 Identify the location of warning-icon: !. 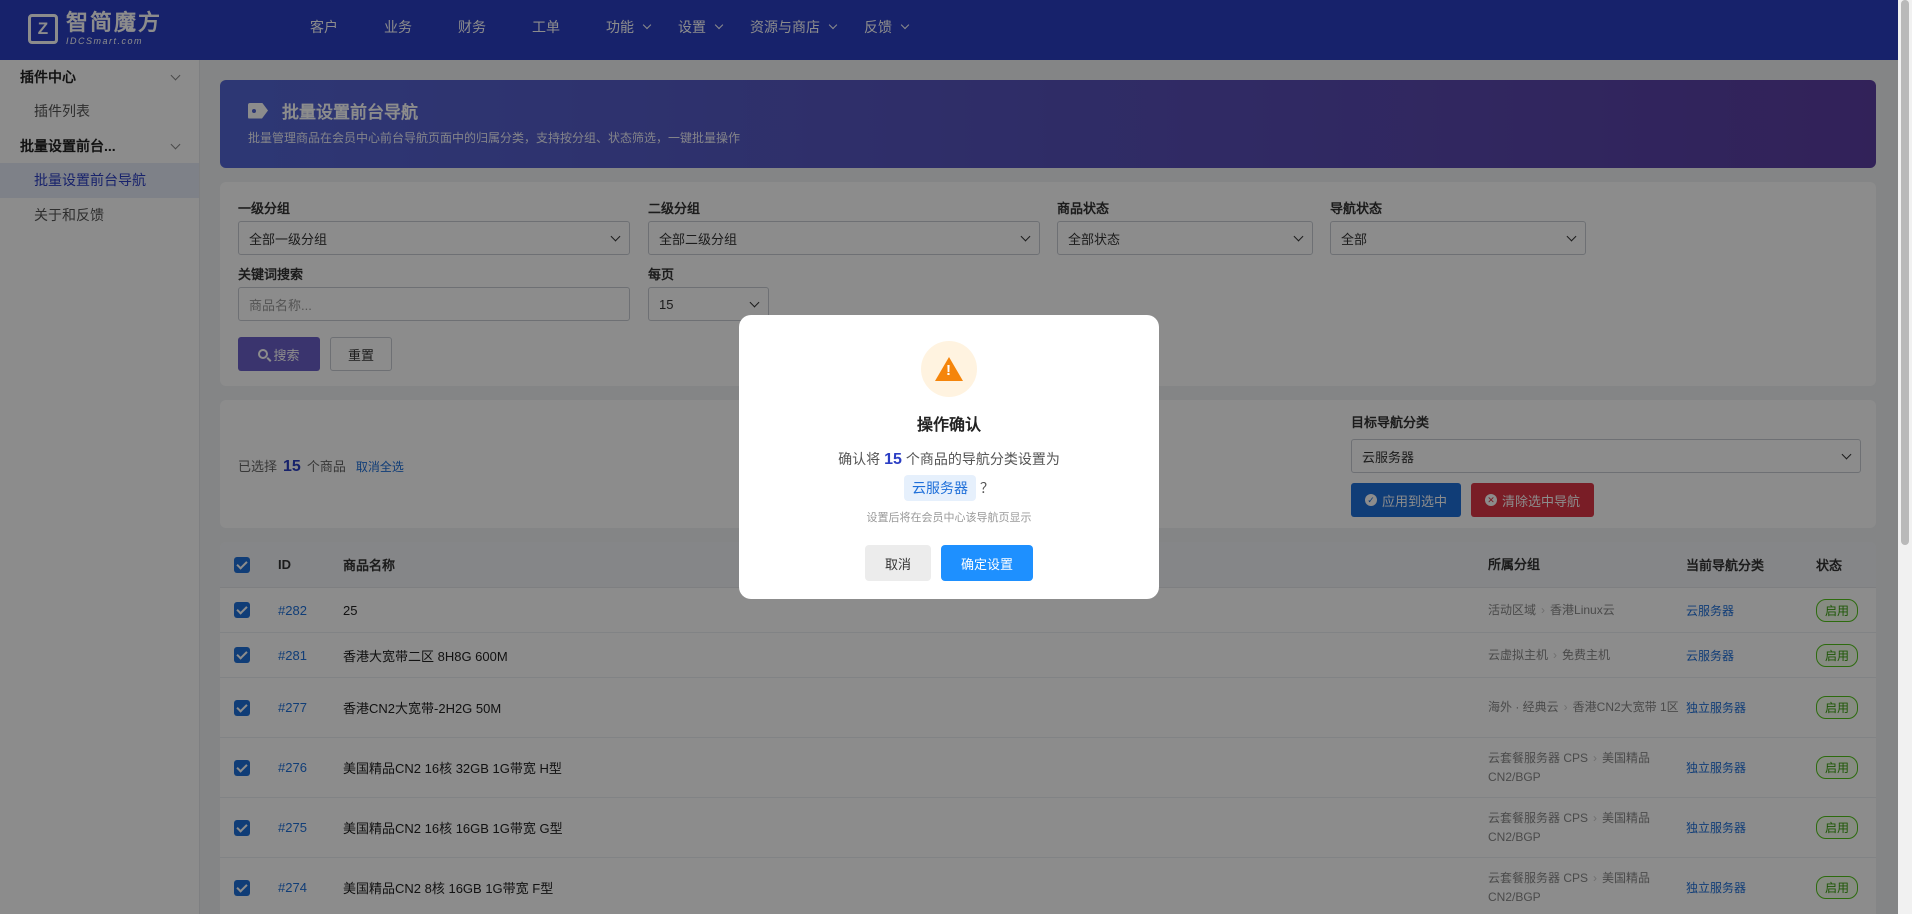
(949, 369).